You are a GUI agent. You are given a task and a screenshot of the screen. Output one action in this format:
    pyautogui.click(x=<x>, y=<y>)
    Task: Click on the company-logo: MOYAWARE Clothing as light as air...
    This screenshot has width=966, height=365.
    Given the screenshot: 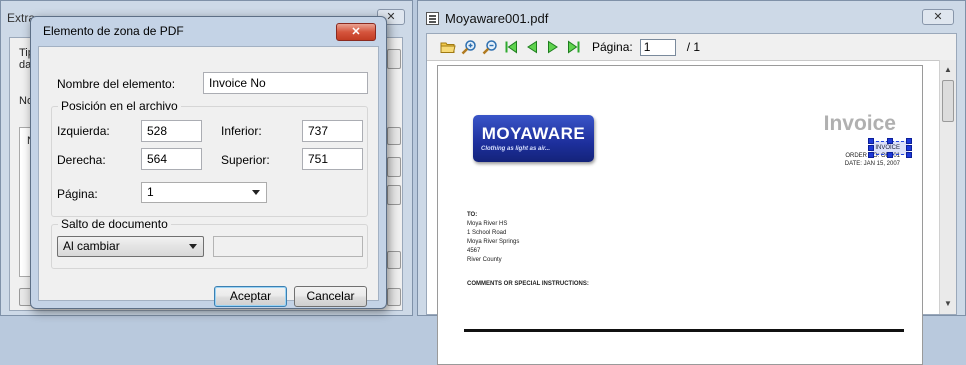 What is the action you would take?
    pyautogui.click(x=533, y=138)
    